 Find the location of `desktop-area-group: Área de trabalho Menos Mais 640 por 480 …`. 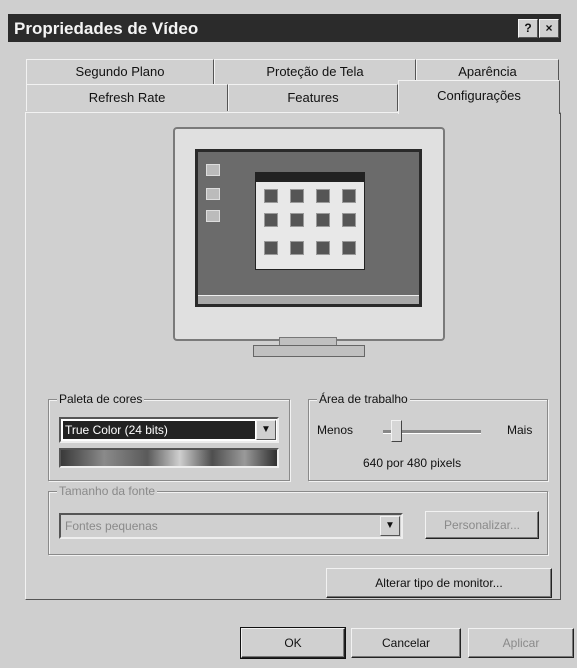

desktop-area-group: Área de trabalho Menos Mais 640 por 480 … is located at coordinates (428, 436).